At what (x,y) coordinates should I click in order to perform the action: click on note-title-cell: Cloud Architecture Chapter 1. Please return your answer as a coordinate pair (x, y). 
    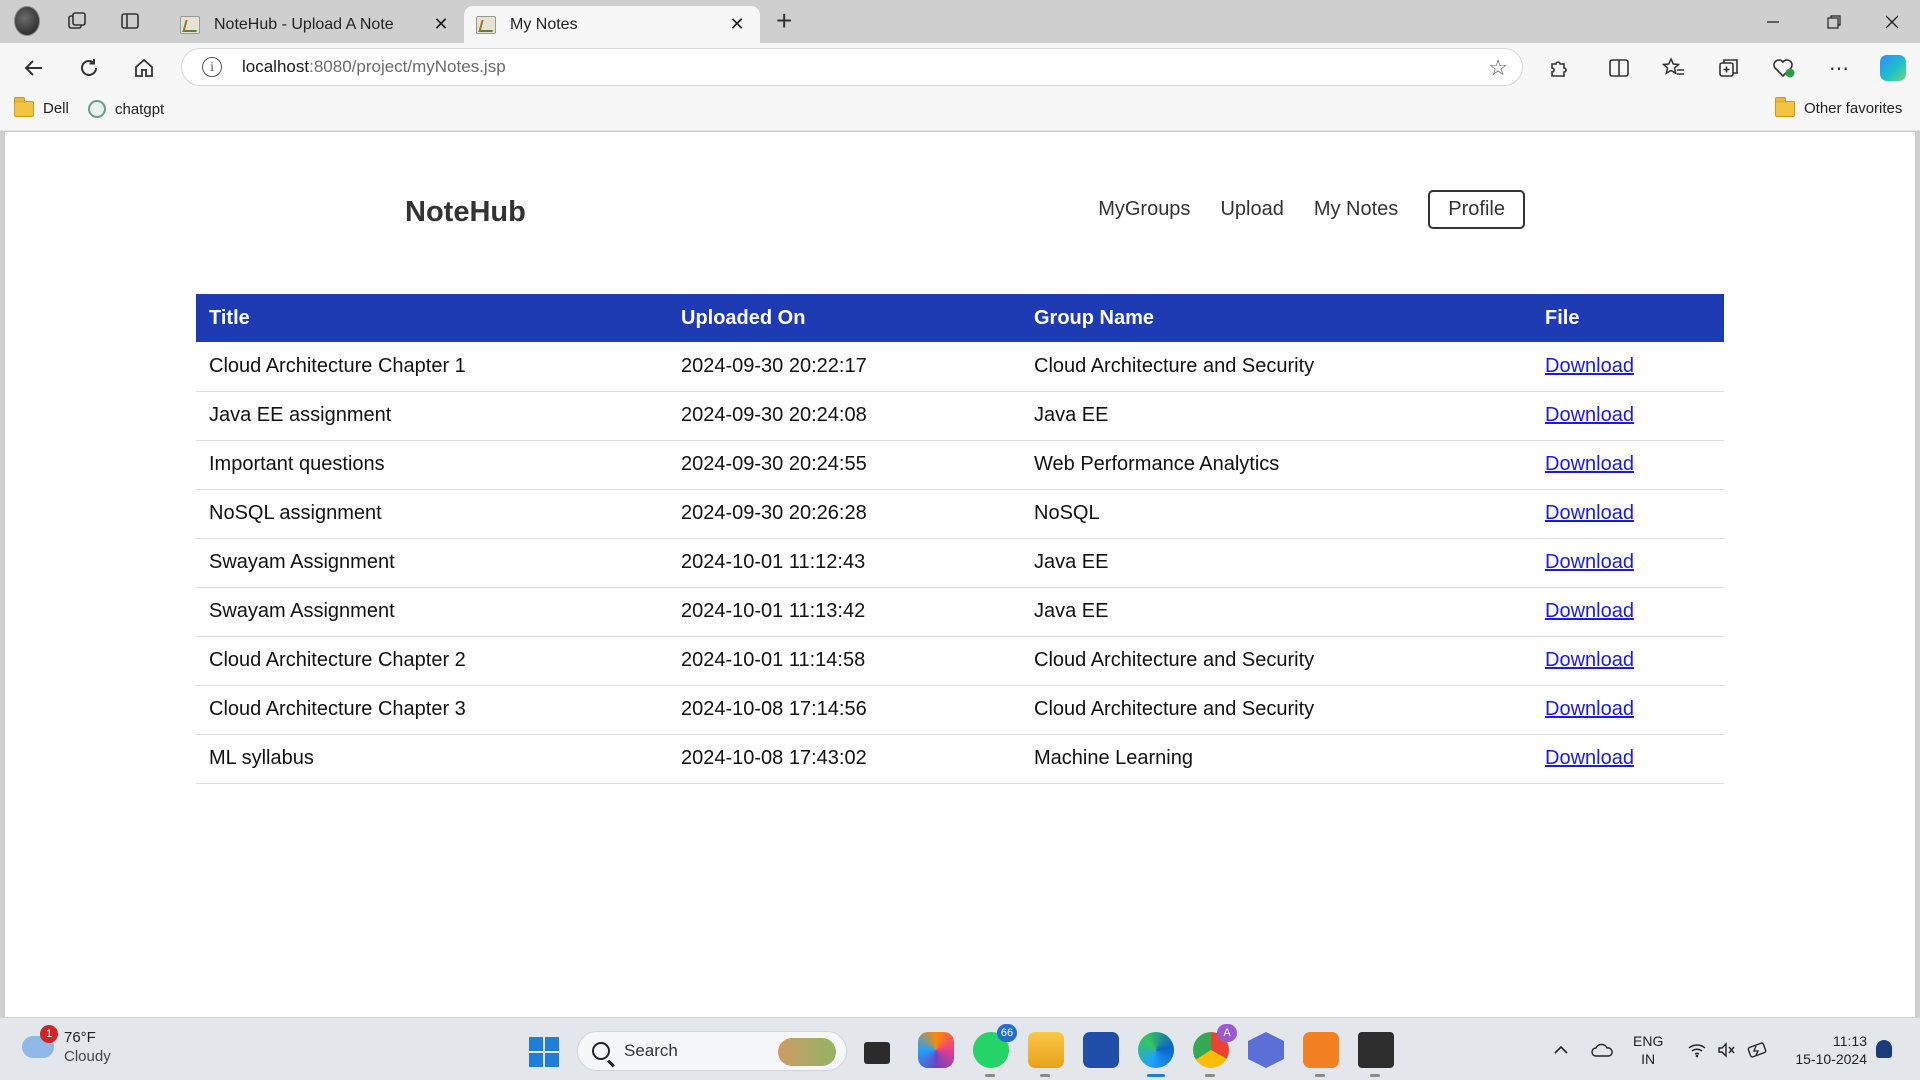
    Looking at the image, I should click on (432, 367).